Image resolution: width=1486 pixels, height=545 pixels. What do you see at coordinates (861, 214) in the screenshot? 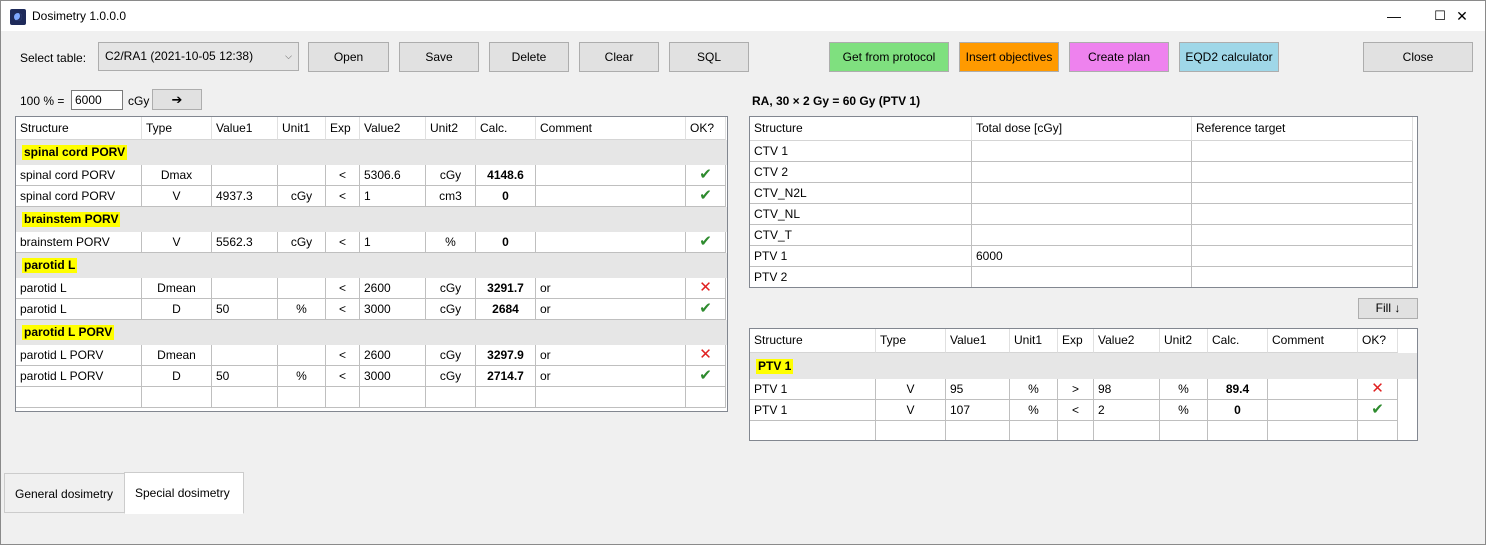
I see `table-cell: CTV_NL` at bounding box center [861, 214].